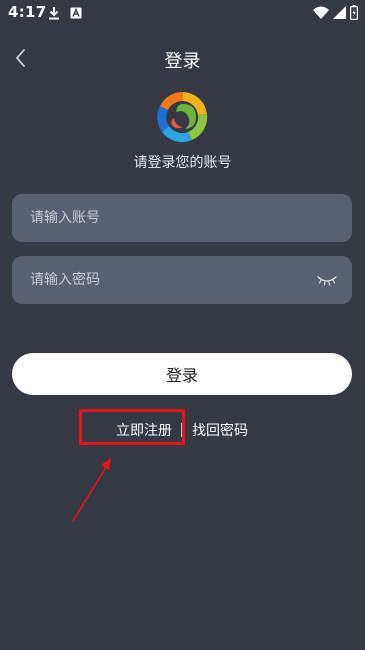 The width and height of the screenshot is (365, 650). I want to click on status-bar: 4:17, so click(182, 13).